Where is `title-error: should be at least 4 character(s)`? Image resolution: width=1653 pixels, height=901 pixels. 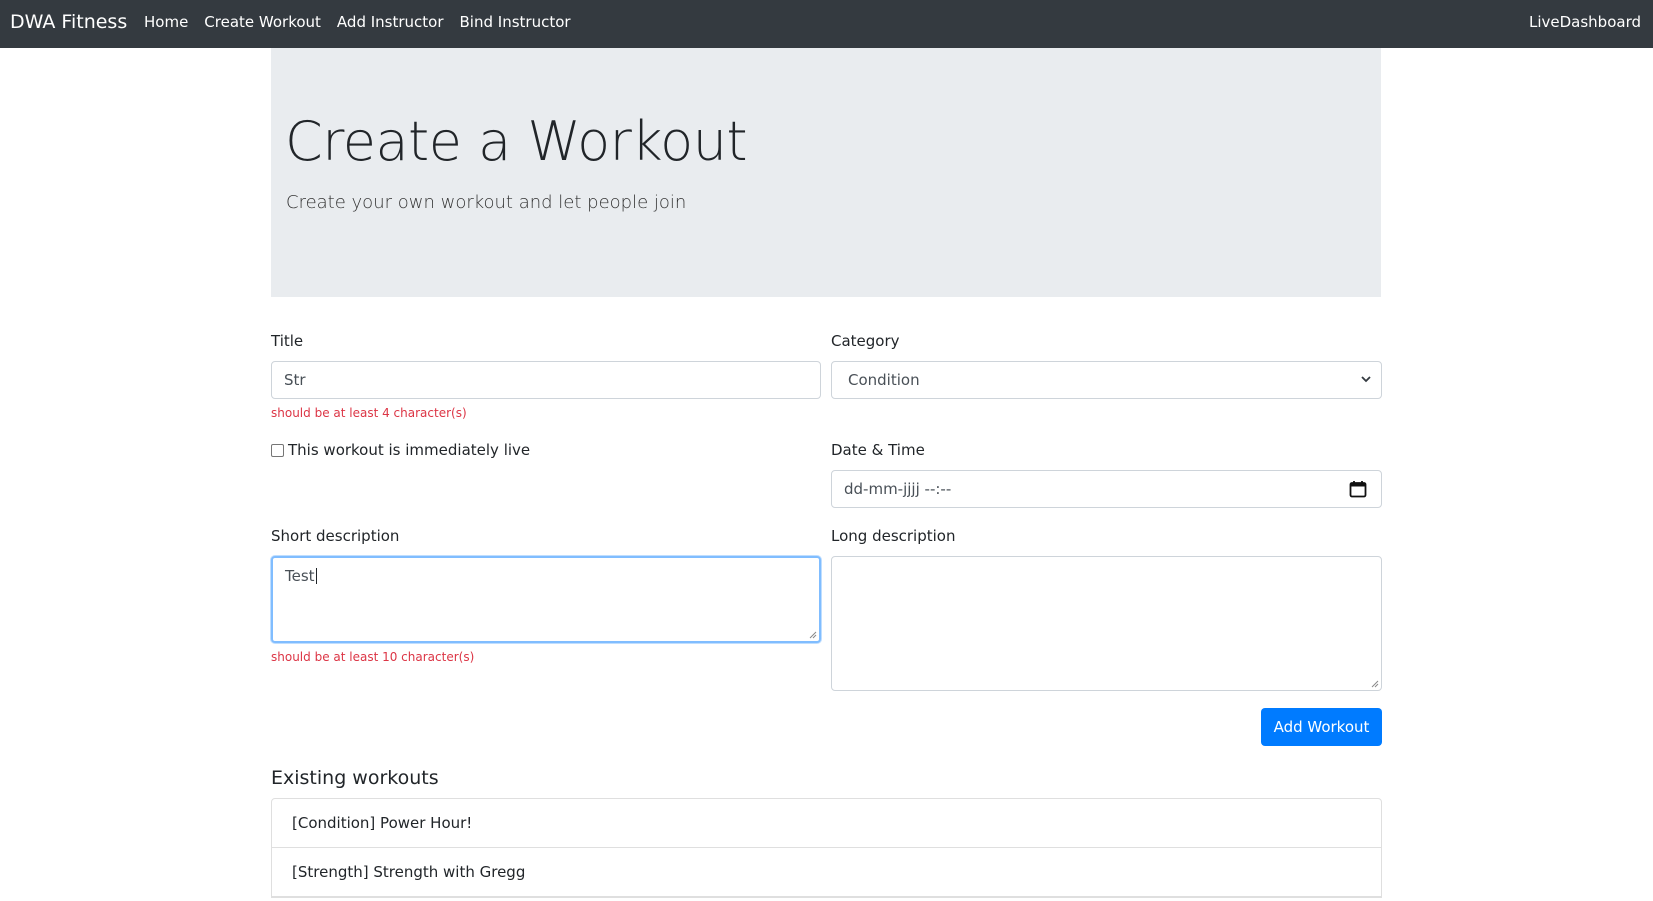
title-error: should be at least 4 character(s) is located at coordinates (369, 413).